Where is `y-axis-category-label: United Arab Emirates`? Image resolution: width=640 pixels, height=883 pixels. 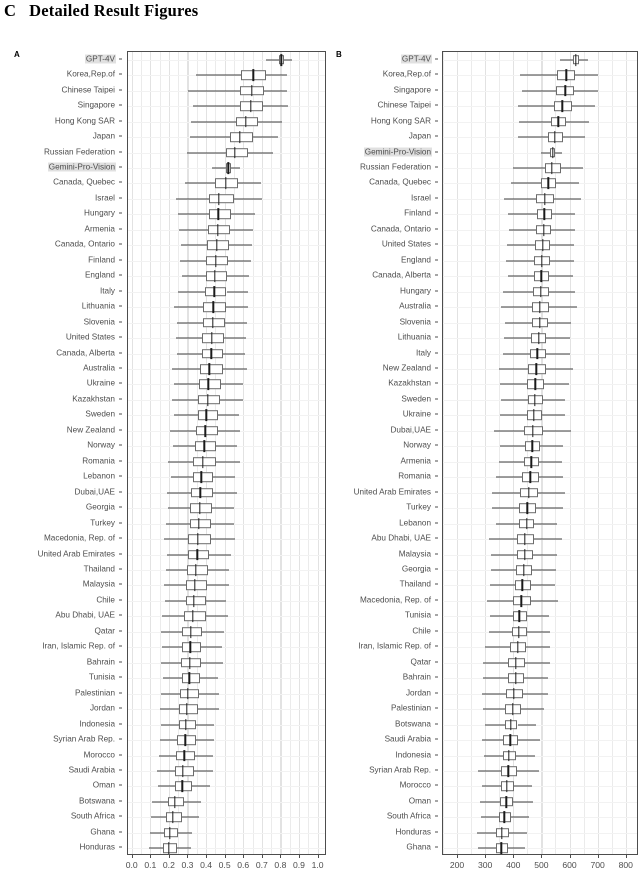
y-axis-category-label: United Arab Emirates is located at coordinates (76, 553).